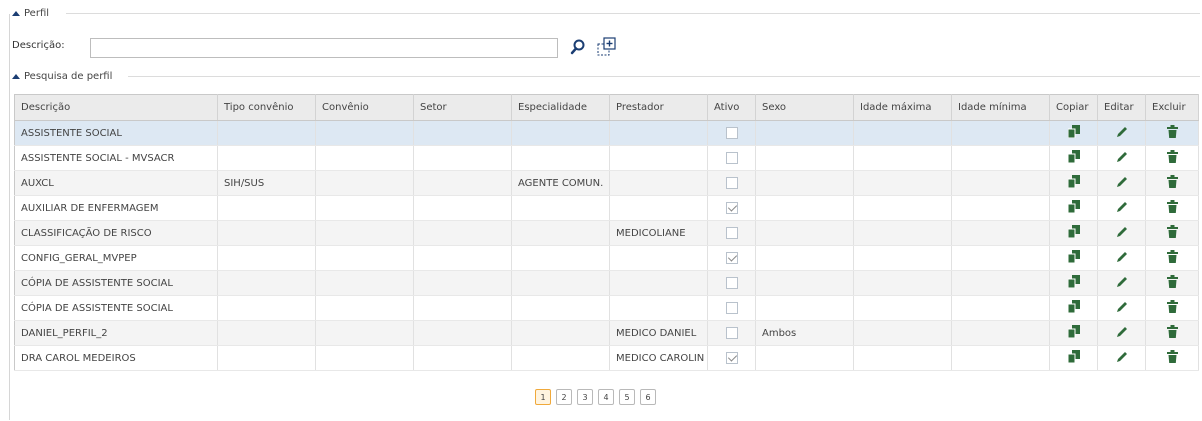 This screenshot has height=421, width=1202. I want to click on table-row: ASSISTENTE SOCIAL, so click(606, 133).